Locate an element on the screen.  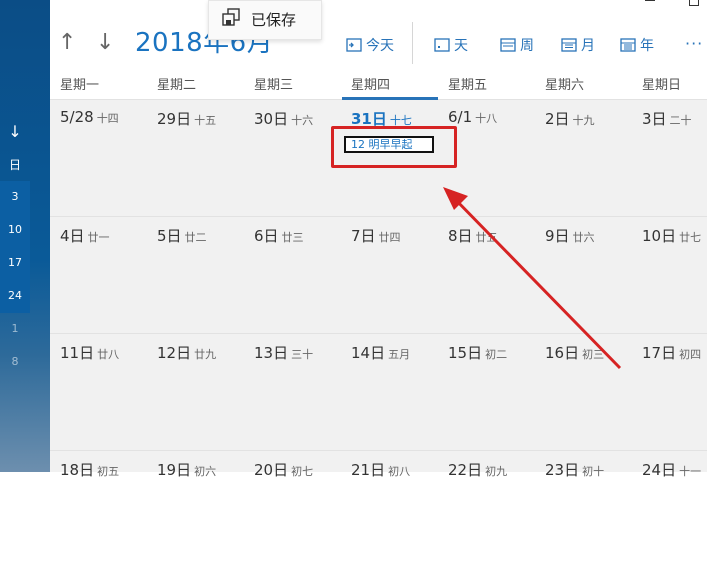
left-sidebar: ↓ 日 3 10 17 24 1 8 is located at coordinates (25, 236).